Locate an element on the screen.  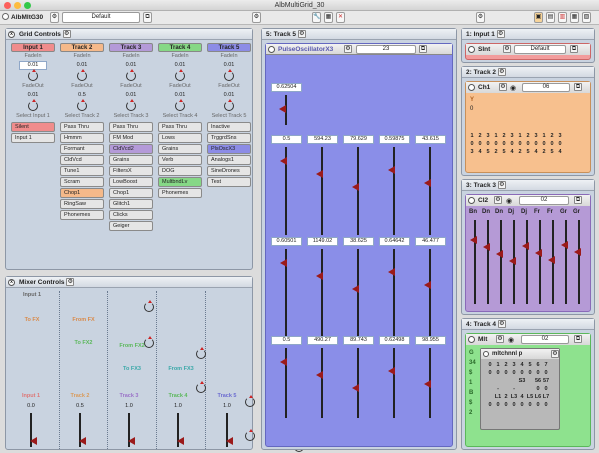
track5-param-value: 490.27 is located at coordinates (322, 340).